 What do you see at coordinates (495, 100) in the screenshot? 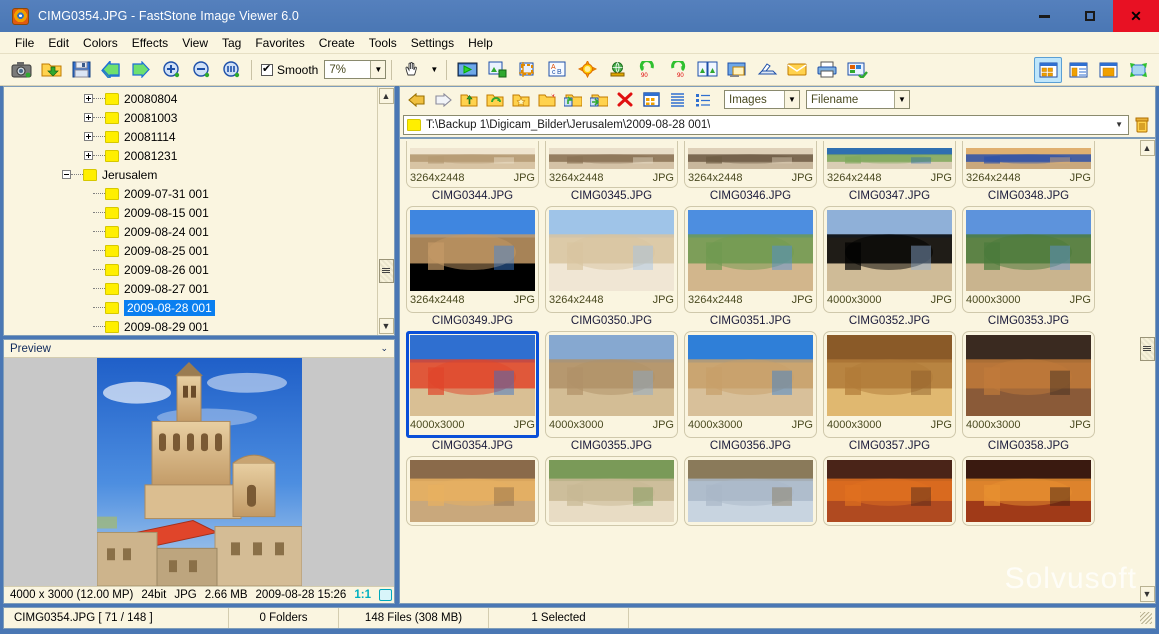
I see `refresh-folder-button` at bounding box center [495, 100].